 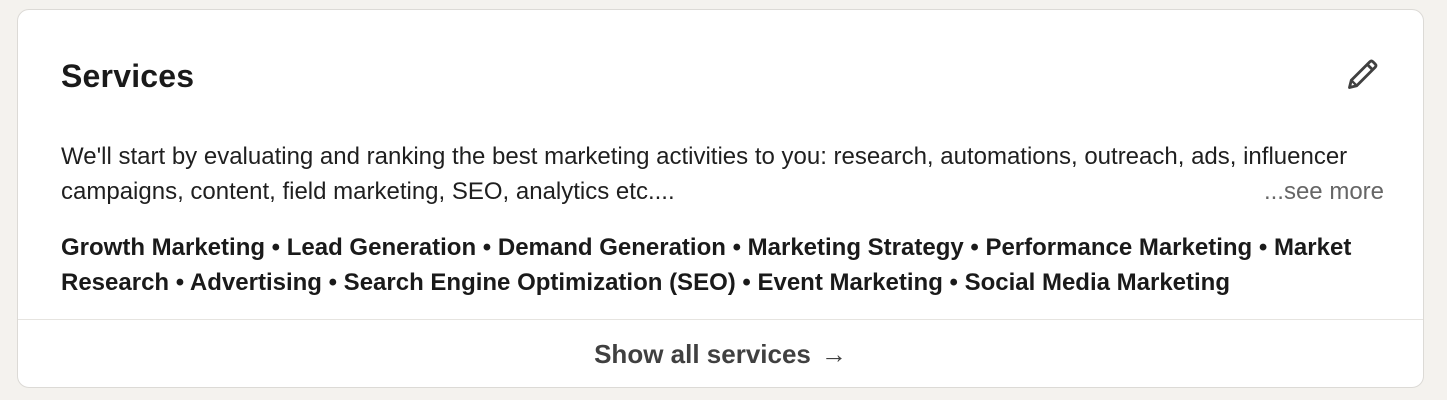 I want to click on arrow-right-icon: →, so click(x=833, y=353).